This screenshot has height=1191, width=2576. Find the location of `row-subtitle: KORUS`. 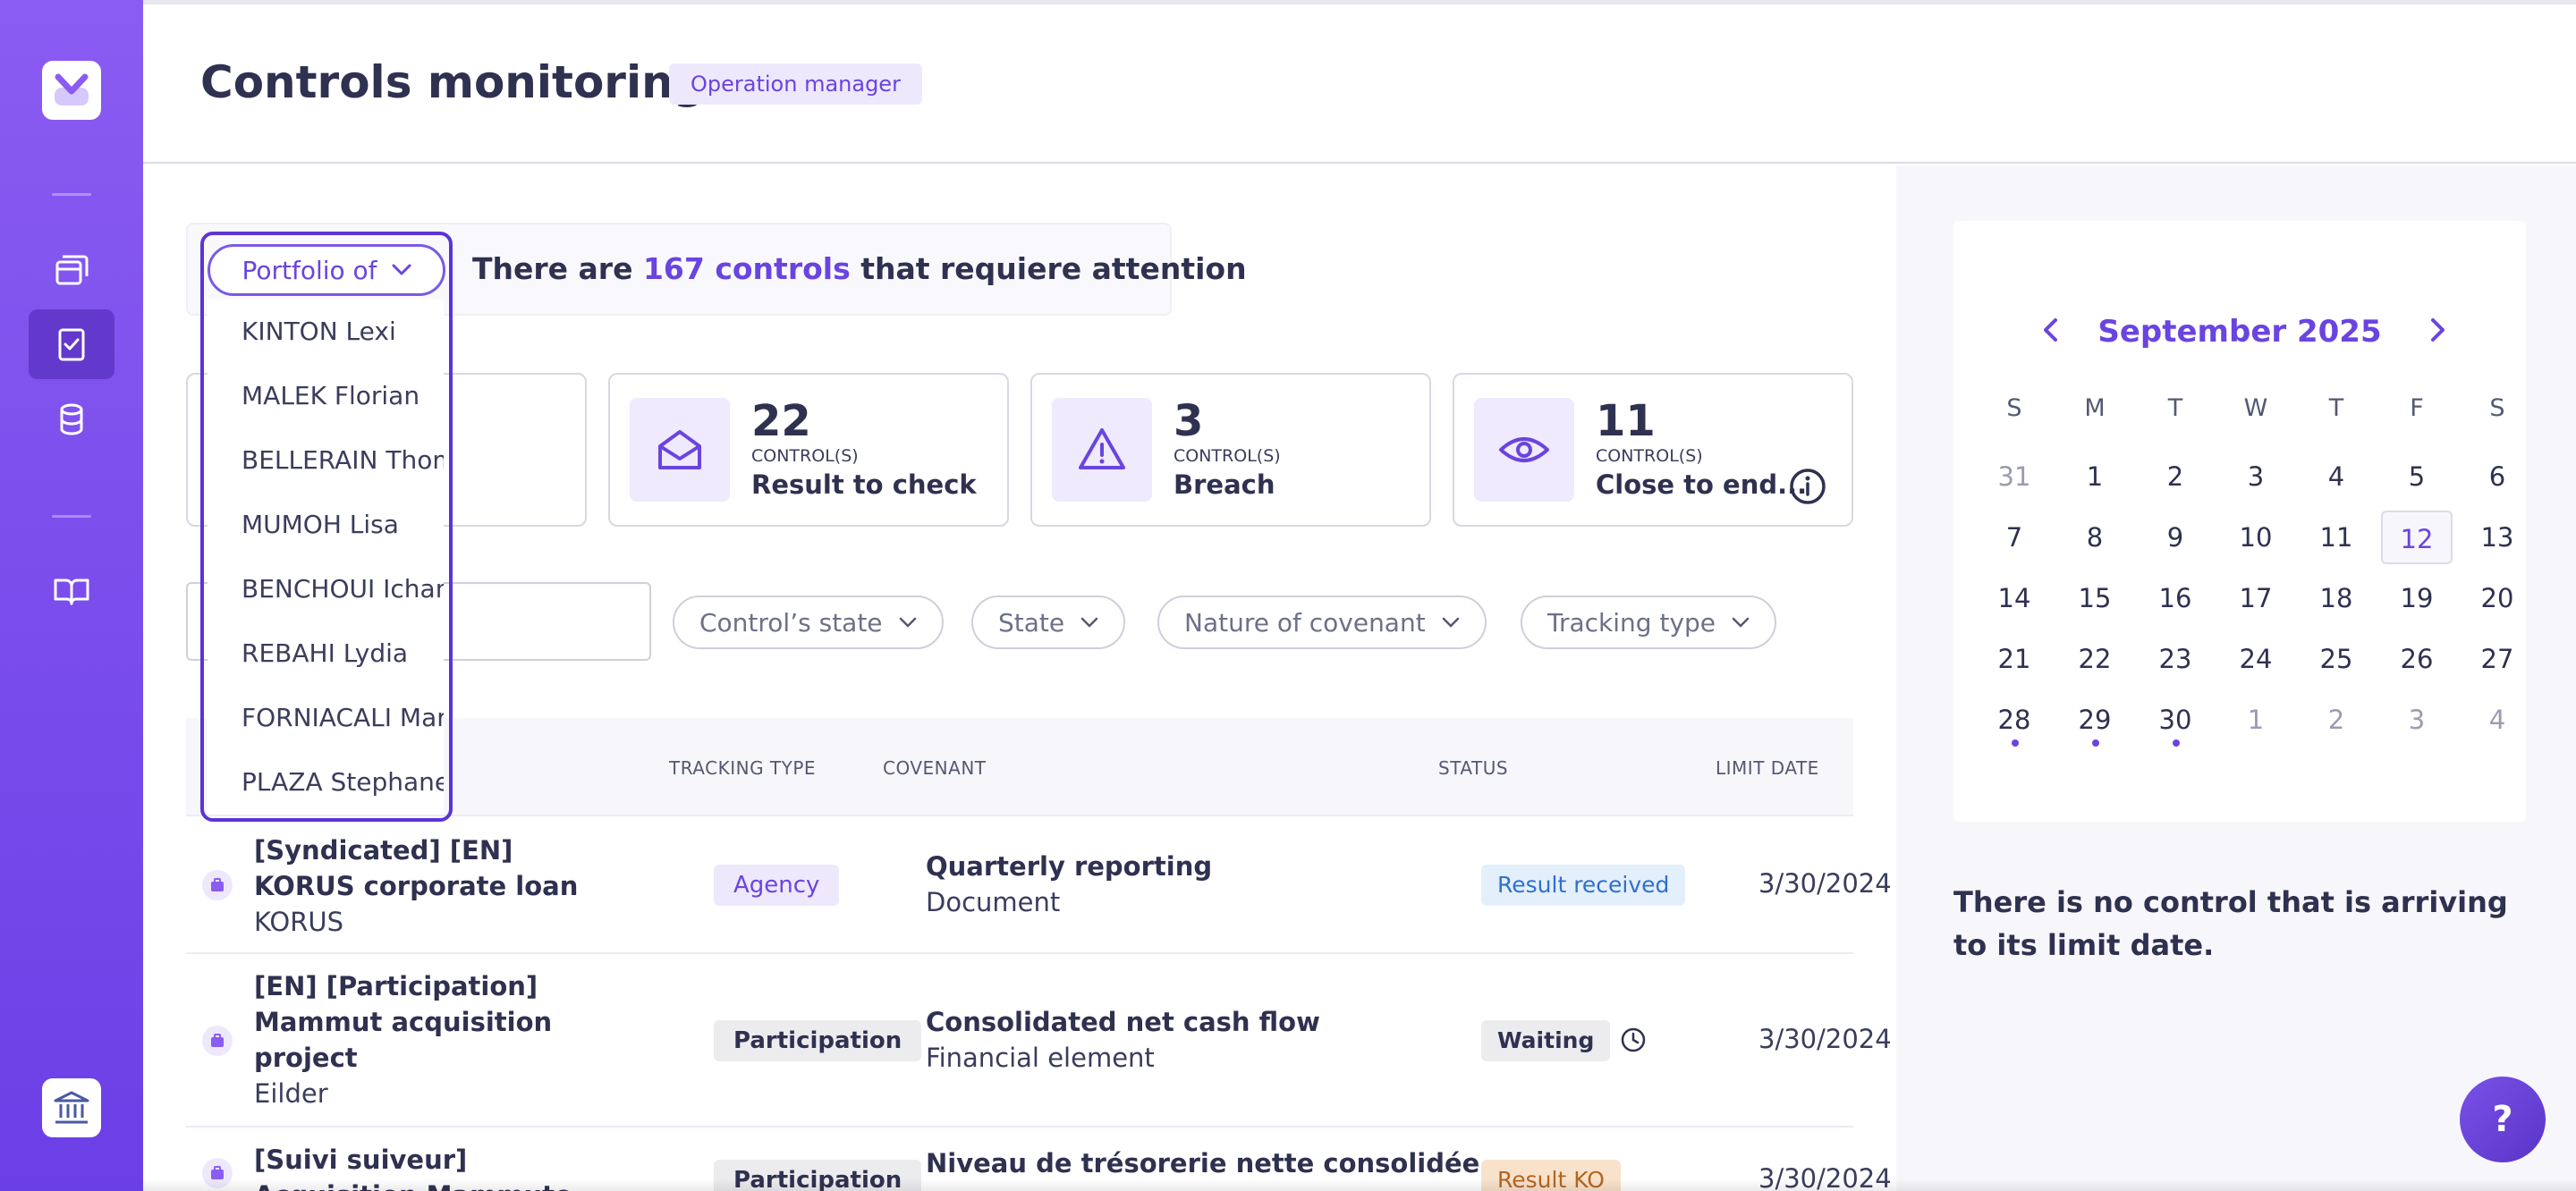

row-subtitle: KORUS is located at coordinates (299, 922).